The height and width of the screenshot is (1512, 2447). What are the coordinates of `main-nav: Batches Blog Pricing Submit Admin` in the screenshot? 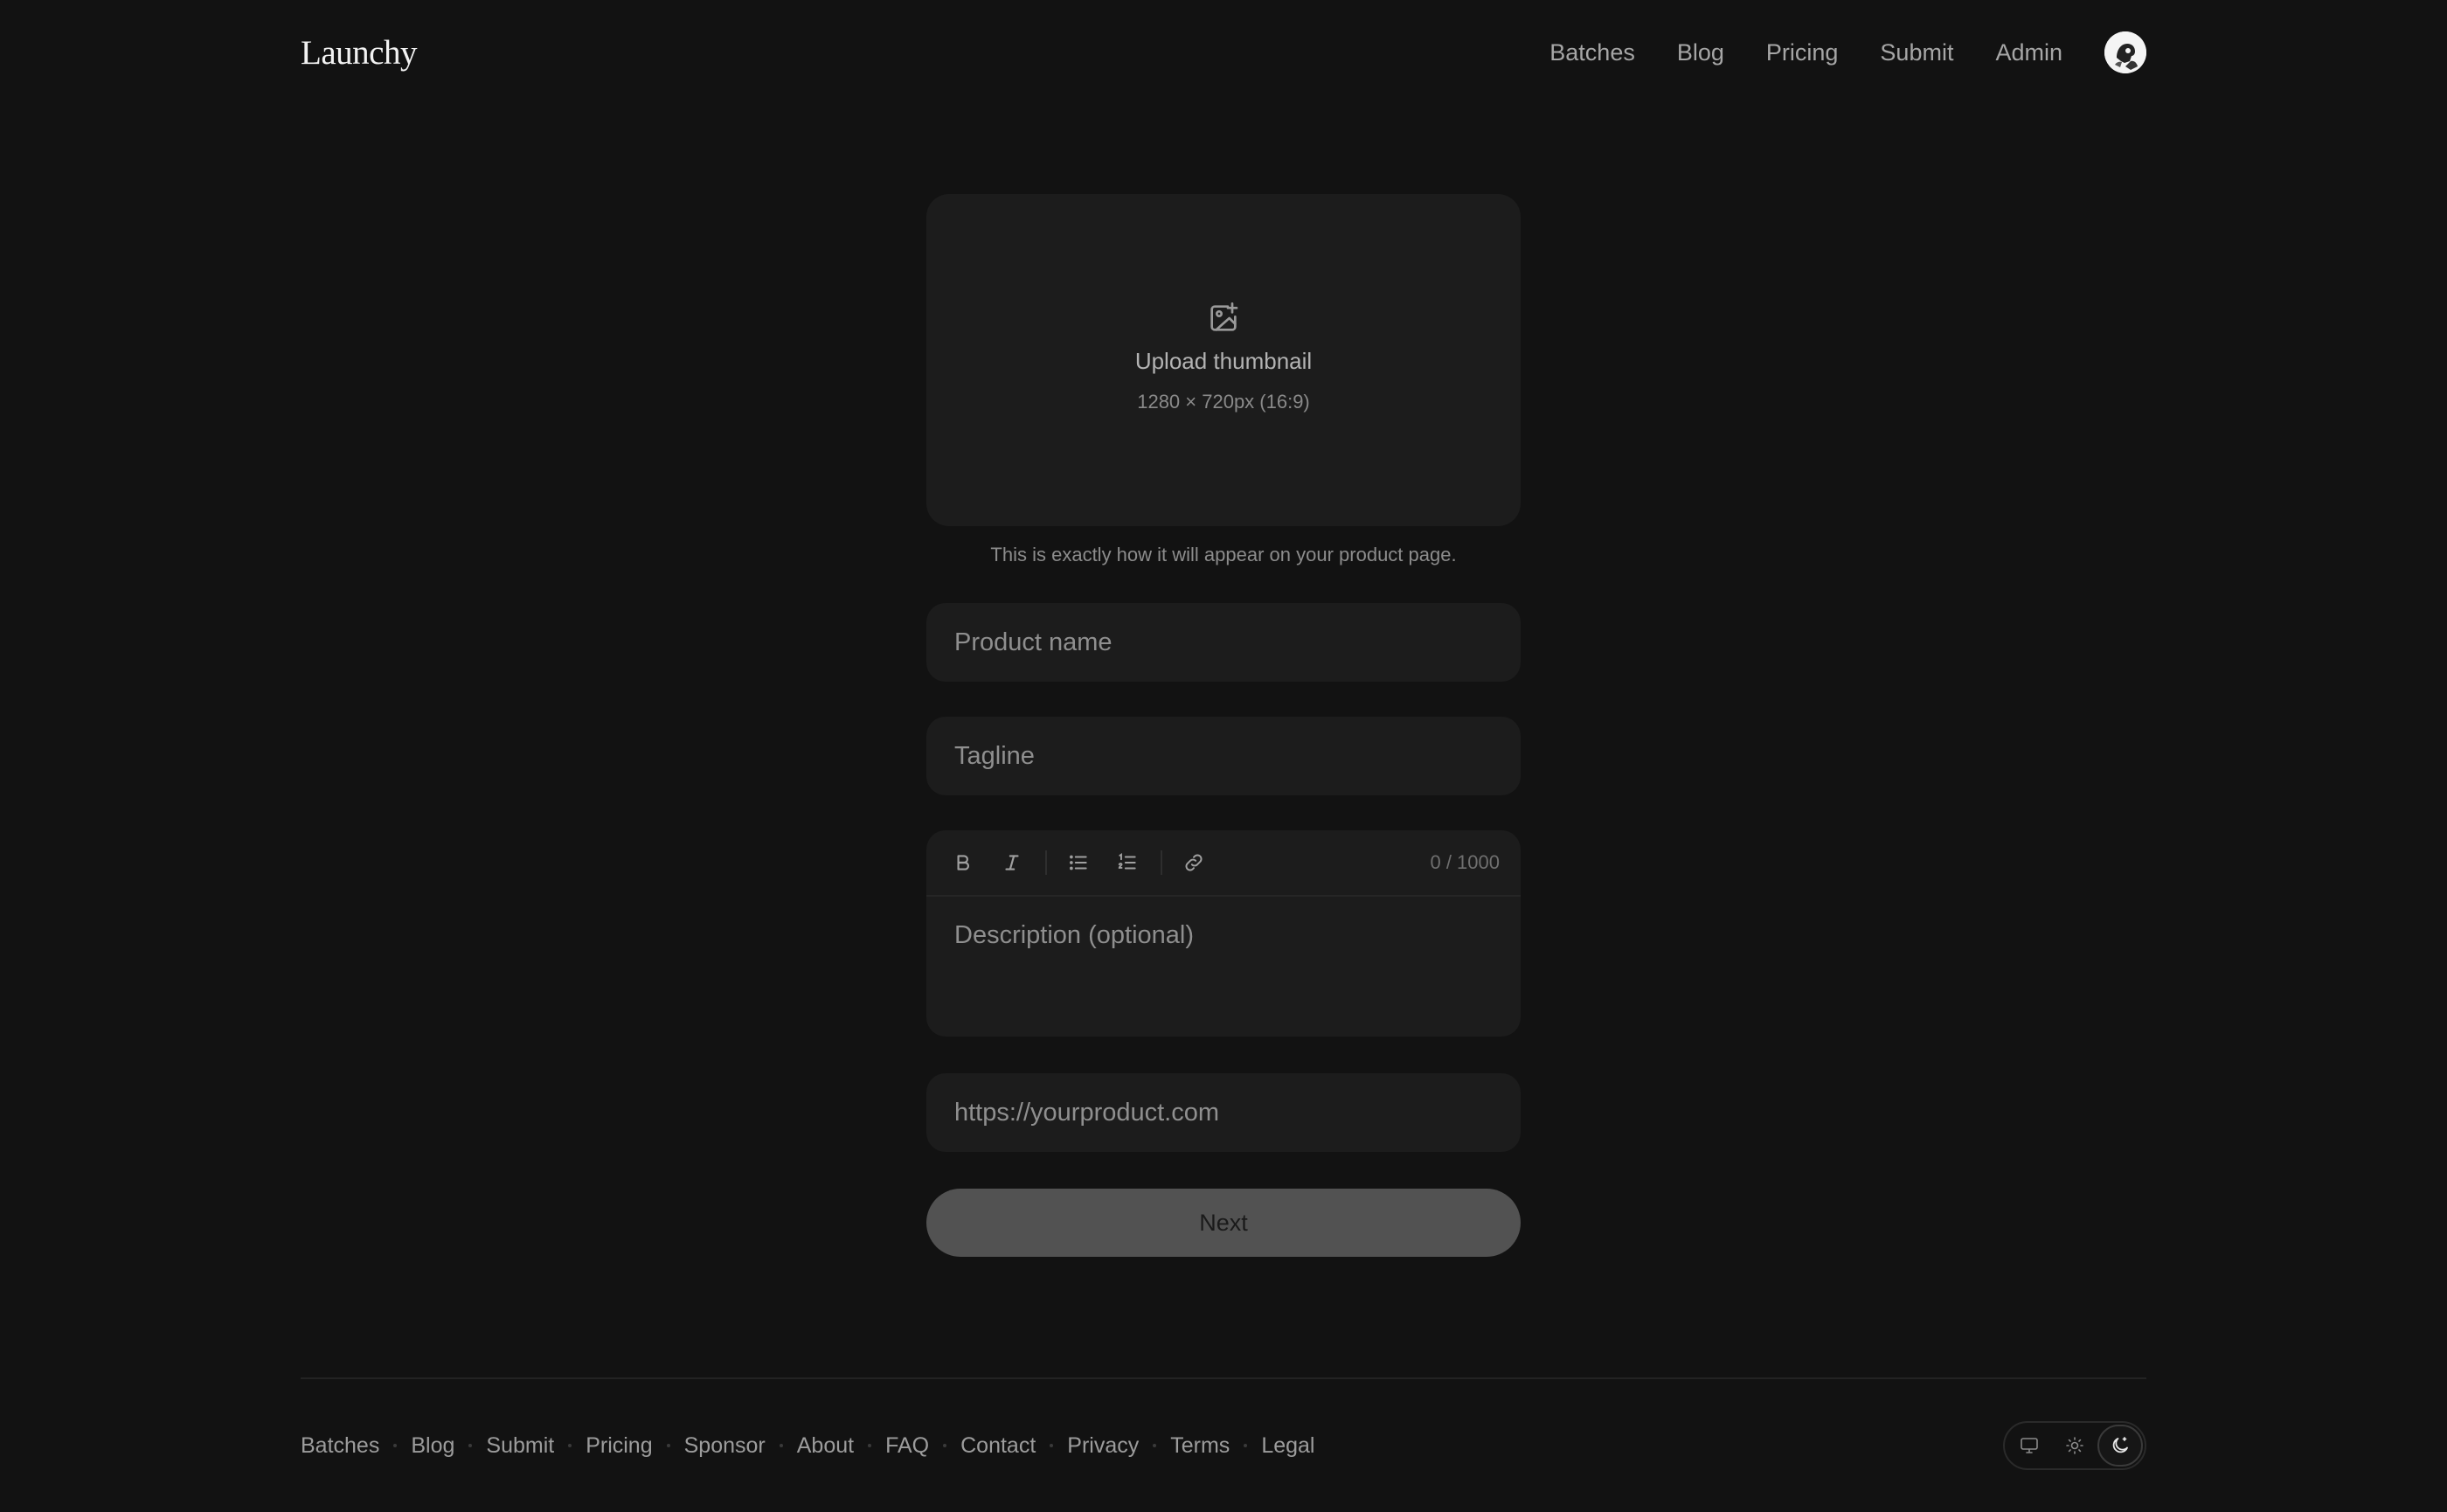 It's located at (1827, 52).